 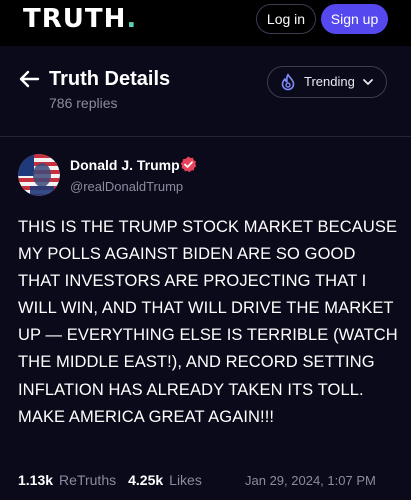 I want to click on arrow-left-icon, so click(x=29, y=79).